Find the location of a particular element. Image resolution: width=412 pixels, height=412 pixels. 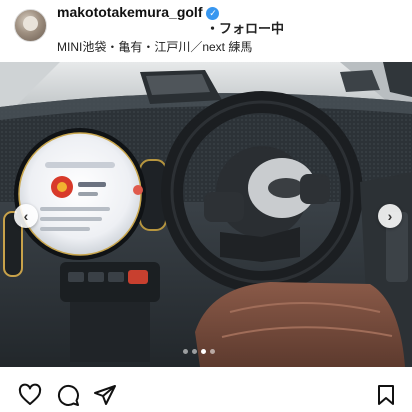

bookmark-icon is located at coordinates (386, 395).